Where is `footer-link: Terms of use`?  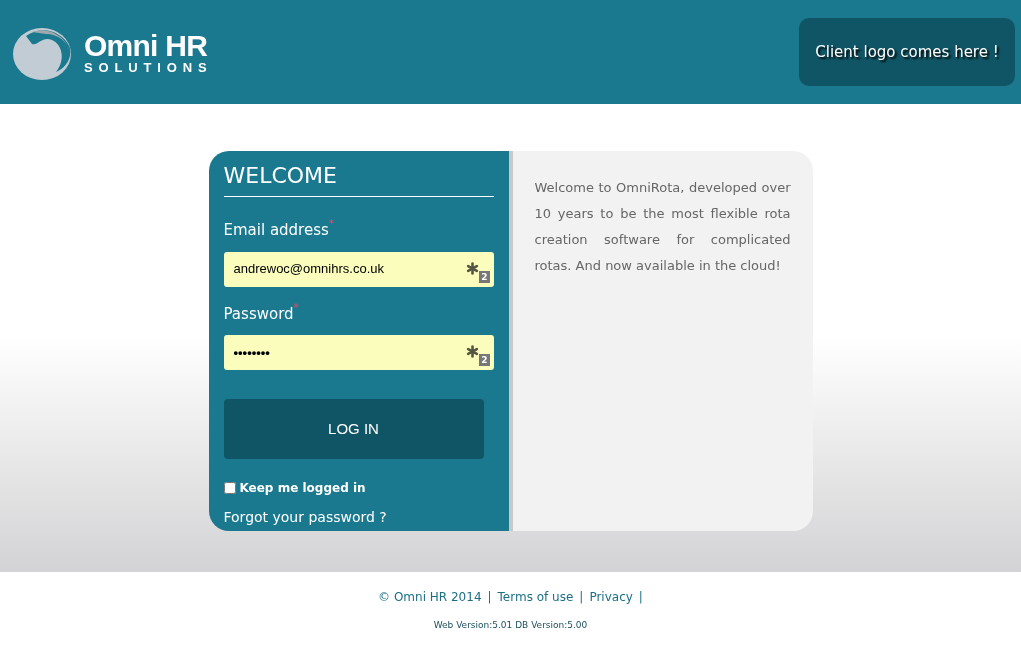 footer-link: Terms of use is located at coordinates (535, 597).